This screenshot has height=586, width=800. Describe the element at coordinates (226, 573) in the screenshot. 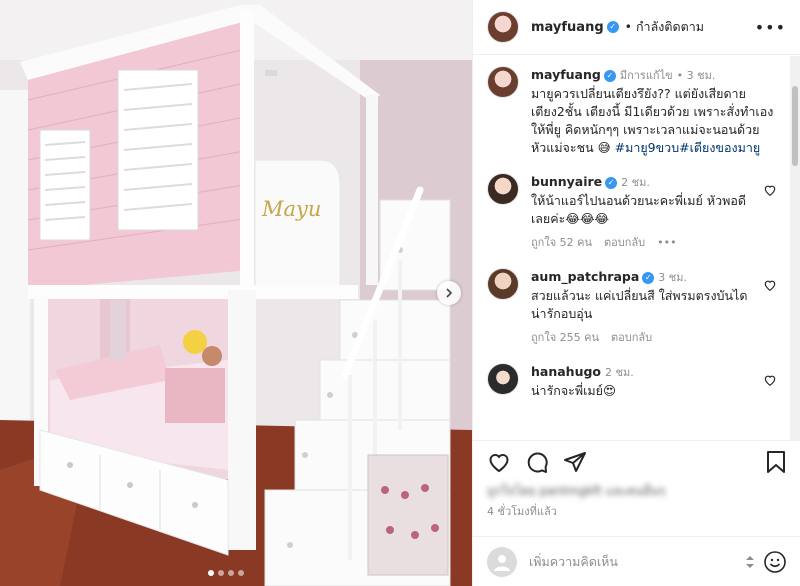

I see `carousel-indicator` at that location.